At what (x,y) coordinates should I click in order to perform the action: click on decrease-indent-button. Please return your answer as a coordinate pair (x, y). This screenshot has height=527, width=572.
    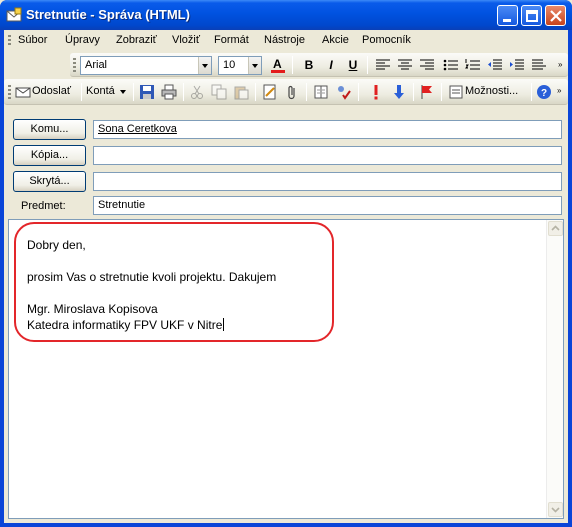
    Looking at the image, I should click on (495, 65).